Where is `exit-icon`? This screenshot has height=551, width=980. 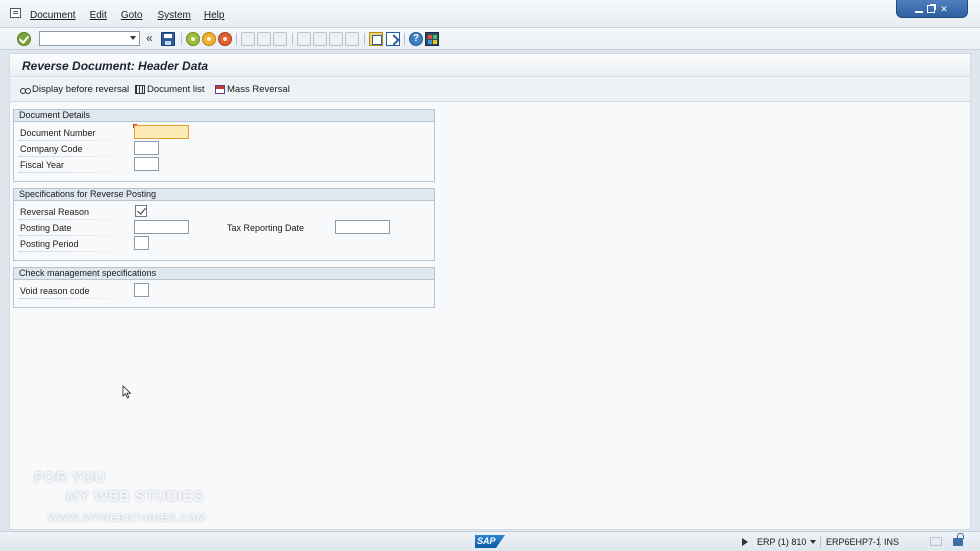 exit-icon is located at coordinates (209, 39).